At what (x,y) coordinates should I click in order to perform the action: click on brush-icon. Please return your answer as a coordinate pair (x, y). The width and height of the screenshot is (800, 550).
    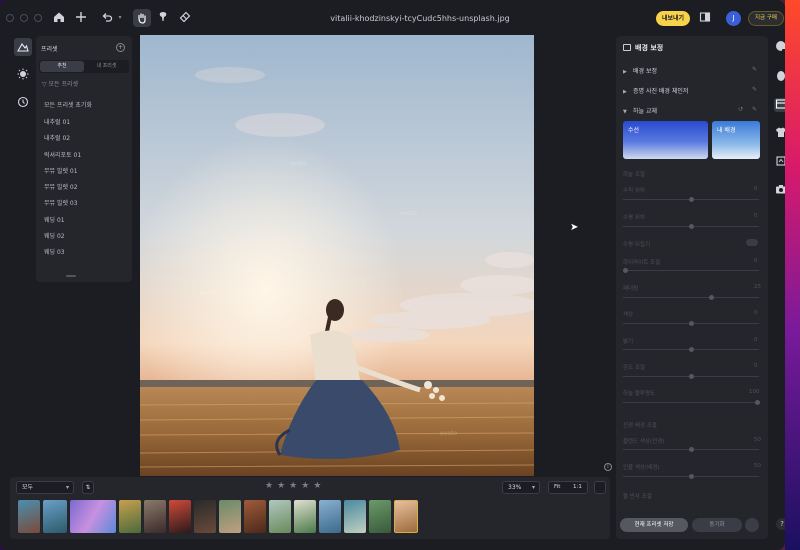
    Looking at the image, I should click on (163, 18).